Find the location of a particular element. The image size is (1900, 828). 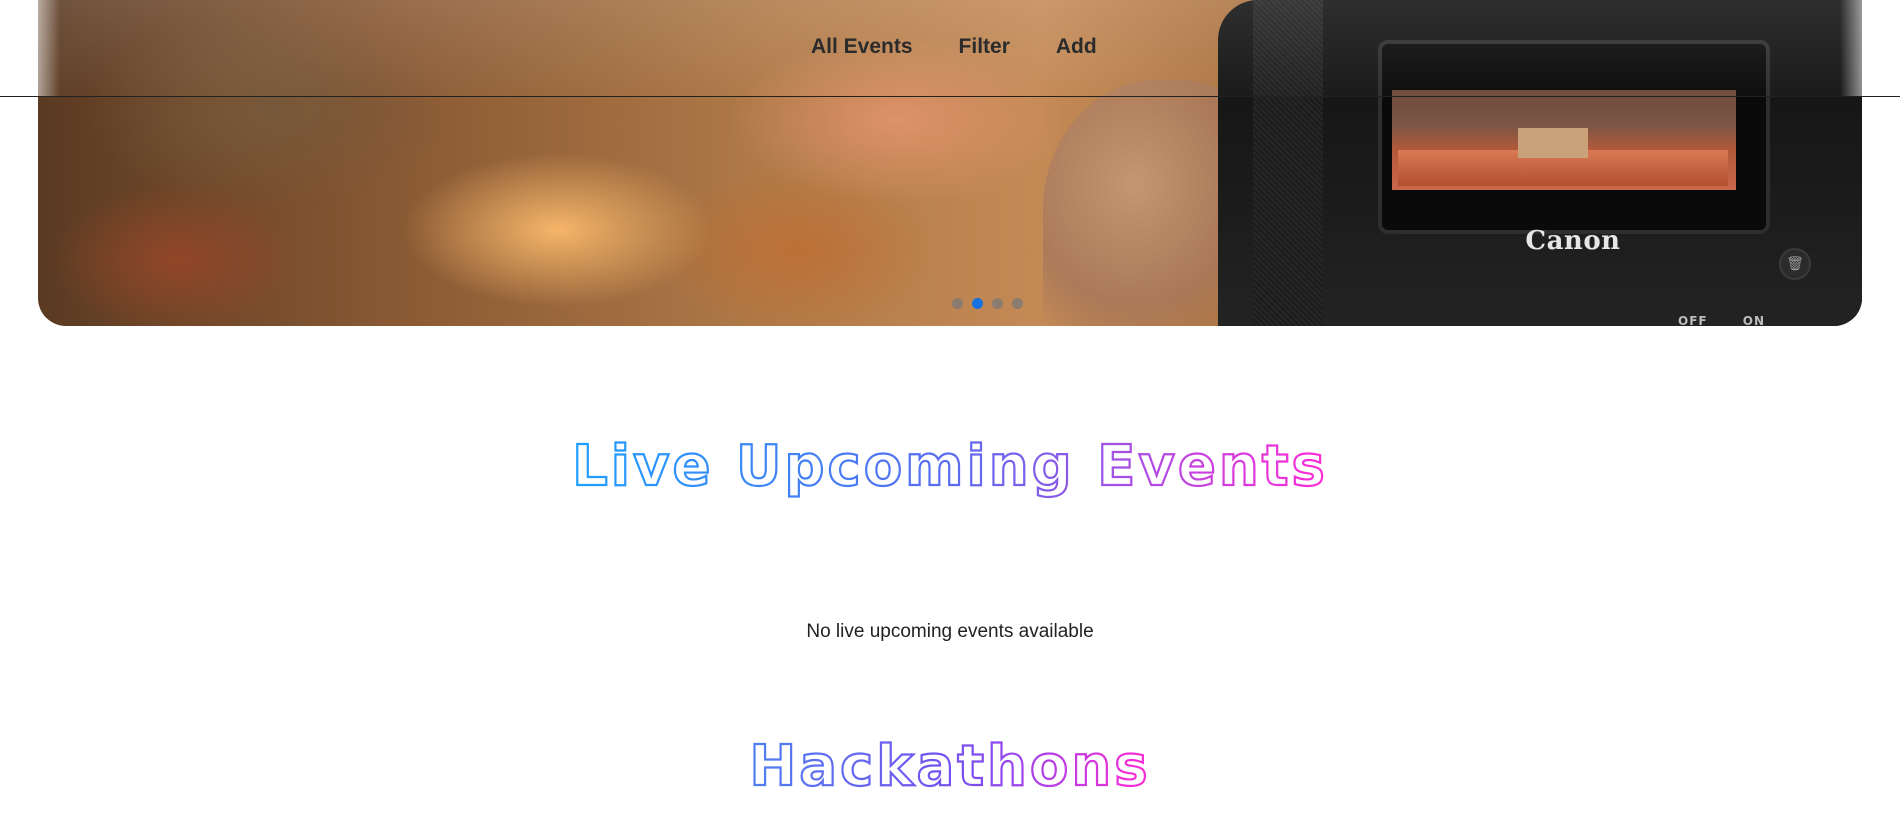

nav-add-link: Add is located at coordinates (1076, 47).